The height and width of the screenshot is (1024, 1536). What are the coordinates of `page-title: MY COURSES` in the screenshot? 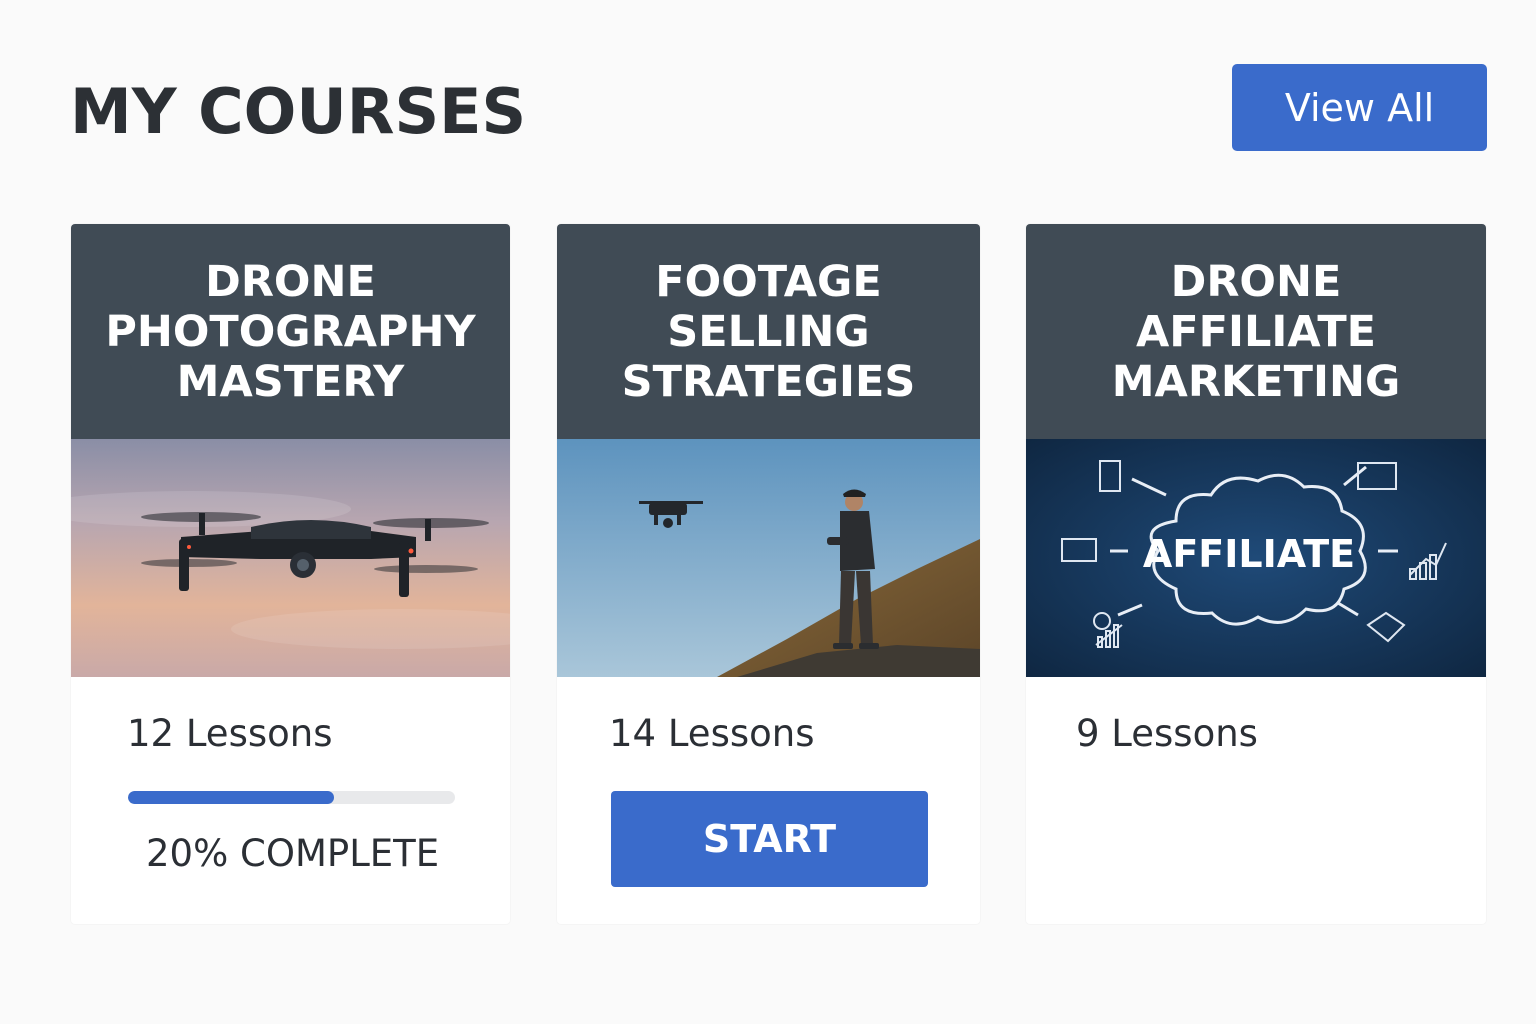 It's located at (298, 111).